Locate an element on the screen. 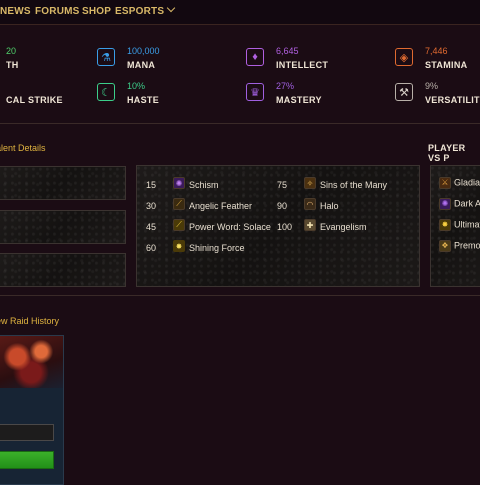 The width and height of the screenshot is (480, 485). pvp-talent-name: Dark A is located at coordinates (467, 203).